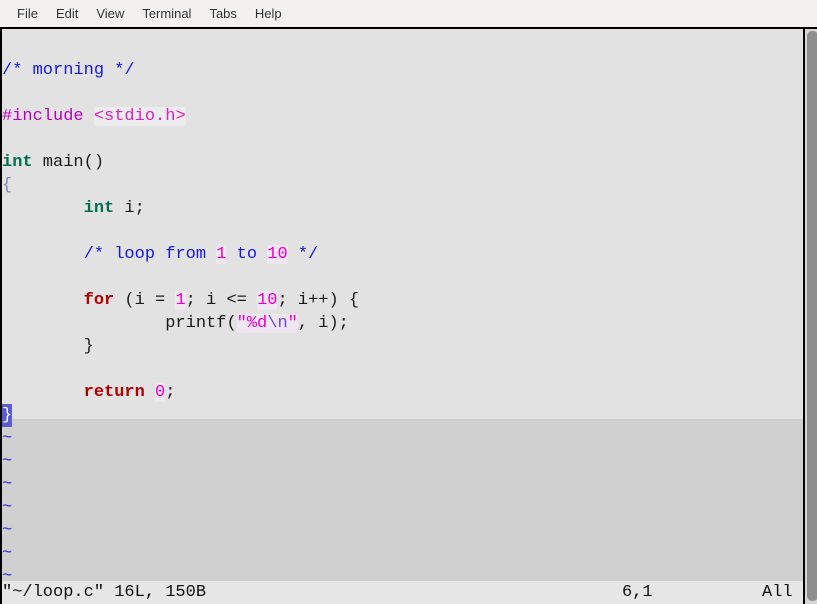 This screenshot has height=604, width=817. What do you see at coordinates (292, 323) in the screenshot?
I see `string-quote-close: "` at bounding box center [292, 323].